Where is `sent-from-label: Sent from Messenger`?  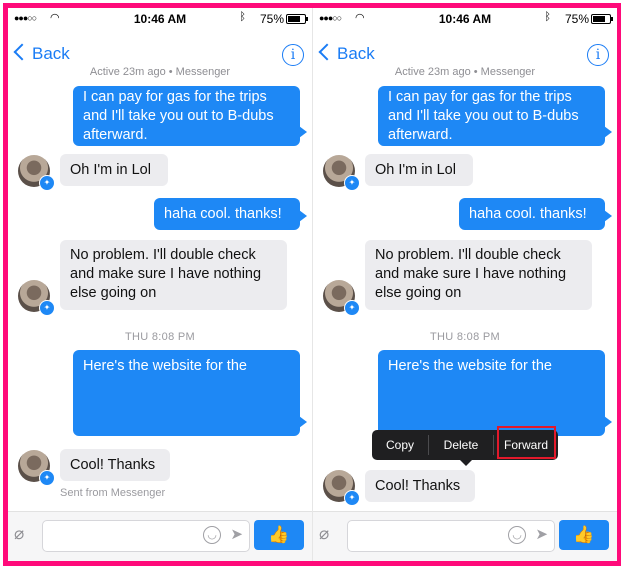 sent-from-label: Sent from Messenger is located at coordinates (113, 493).